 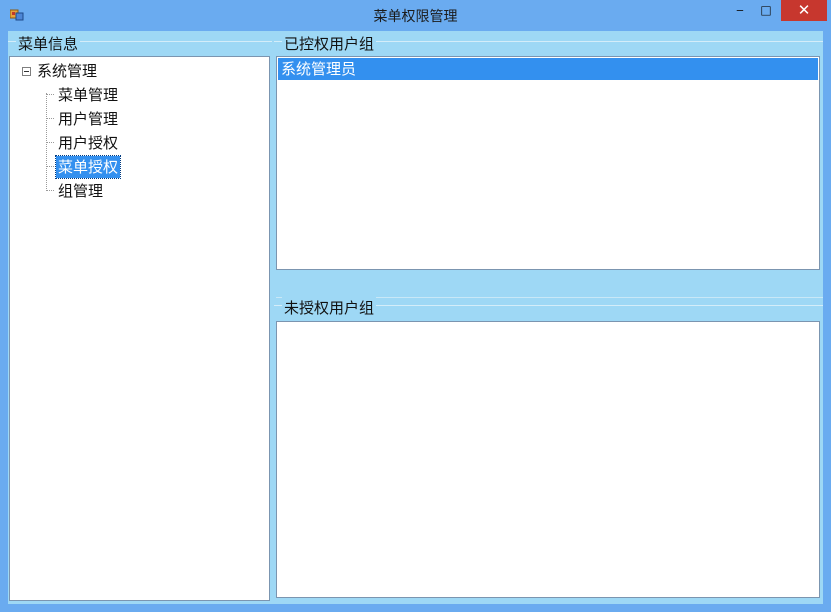 I want to click on collapse-icon, so click(x=26, y=71).